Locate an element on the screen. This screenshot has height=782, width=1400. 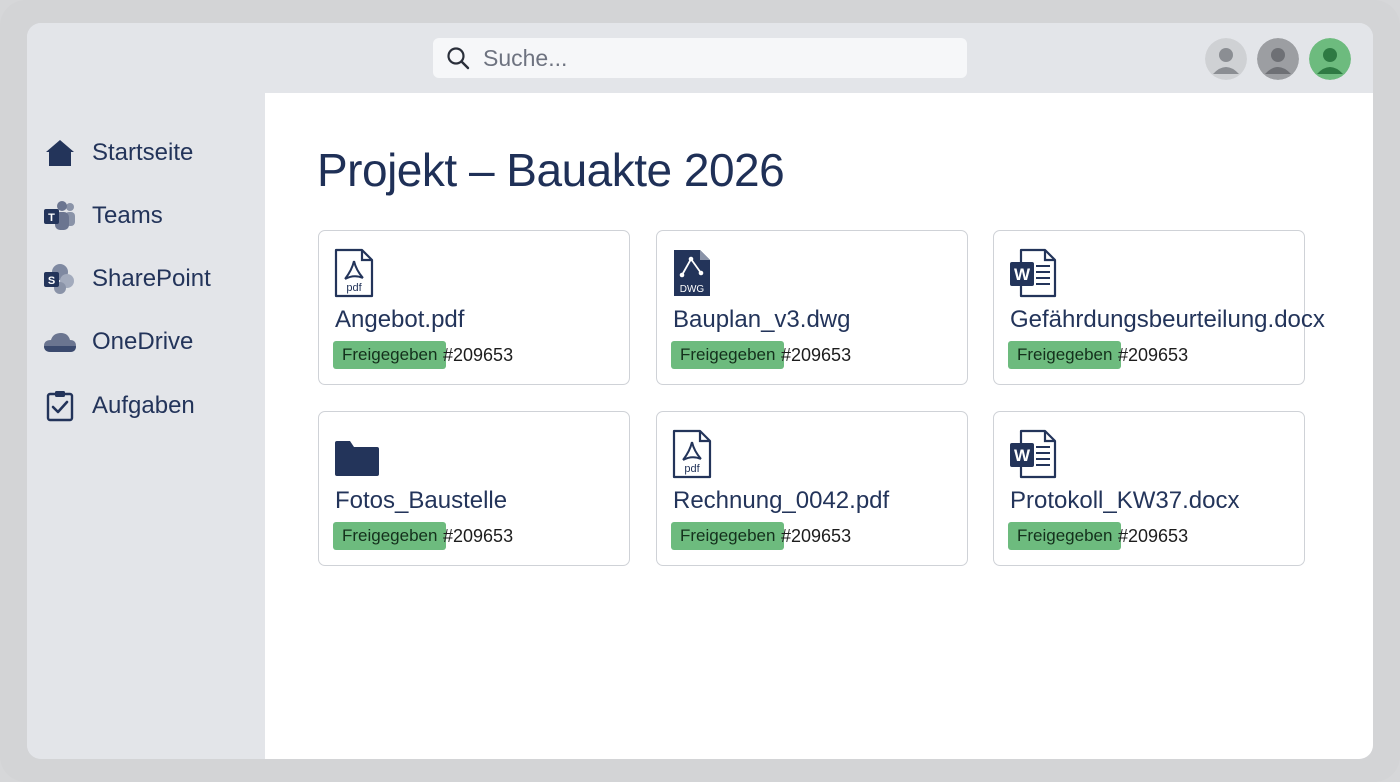
search-icon is located at coordinates (458, 58).